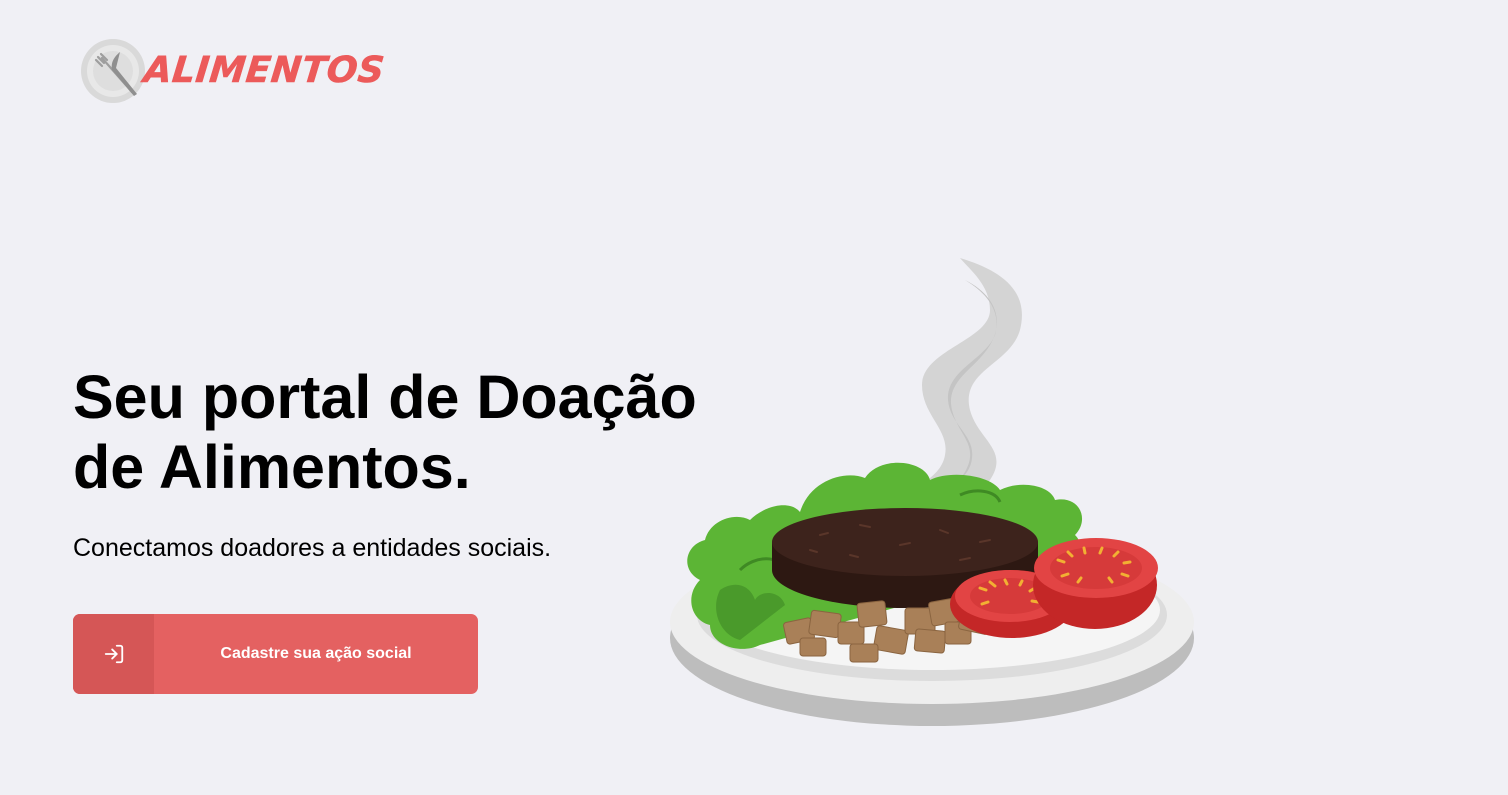 Image resolution: width=1508 pixels, height=795 pixels. I want to click on plate-cutlery-icon, so click(113, 71).